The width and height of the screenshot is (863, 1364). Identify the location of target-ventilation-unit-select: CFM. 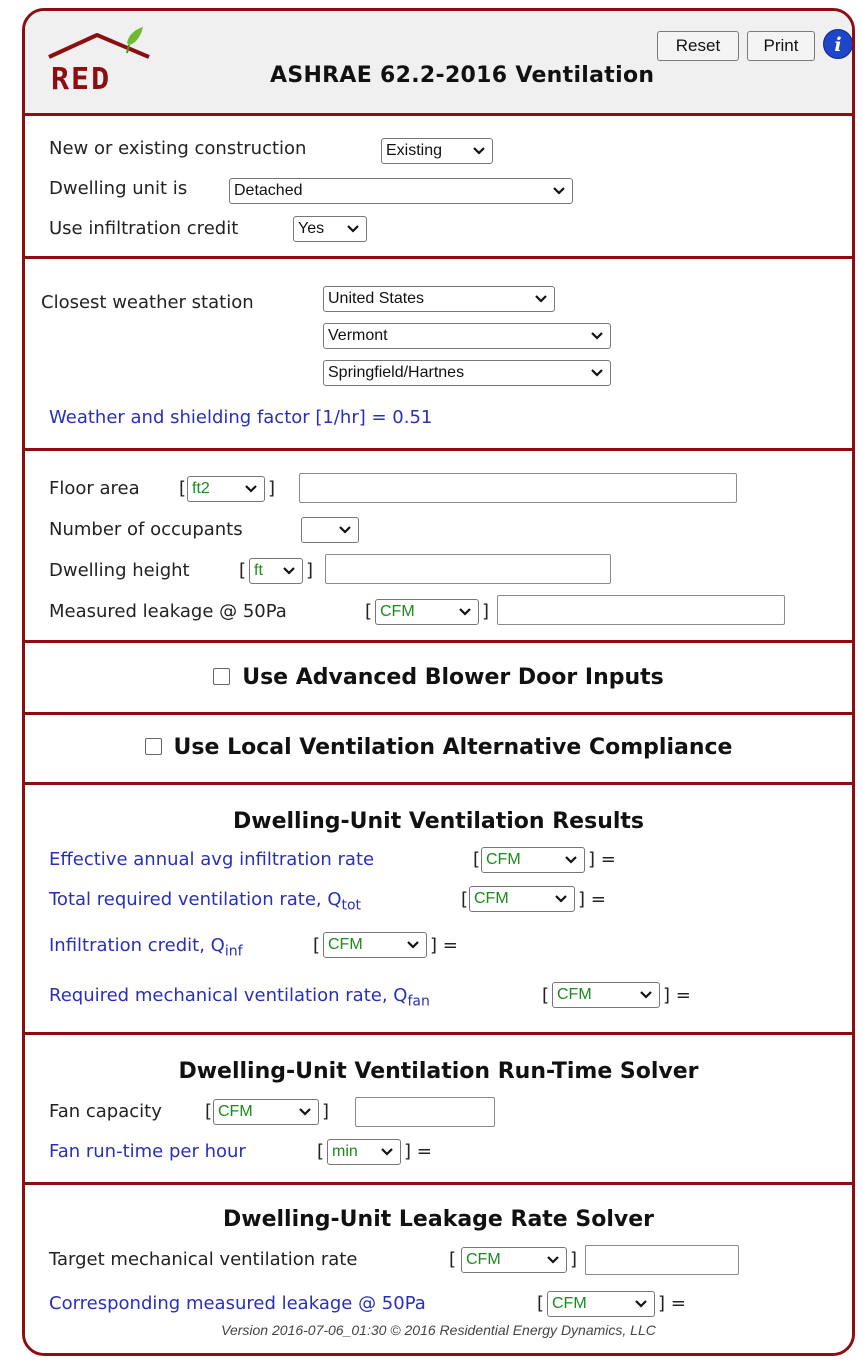
(514, 1260).